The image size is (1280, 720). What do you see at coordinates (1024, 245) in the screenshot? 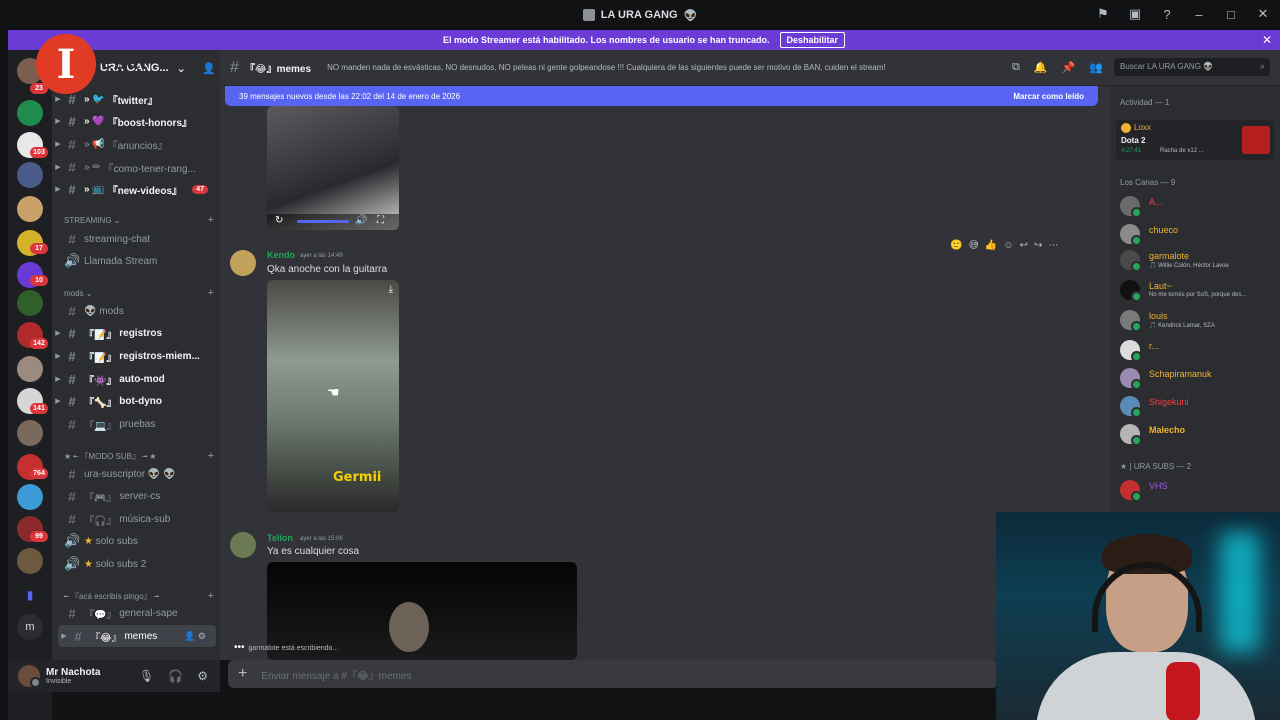
I see `reply-icon: ↩` at bounding box center [1024, 245].